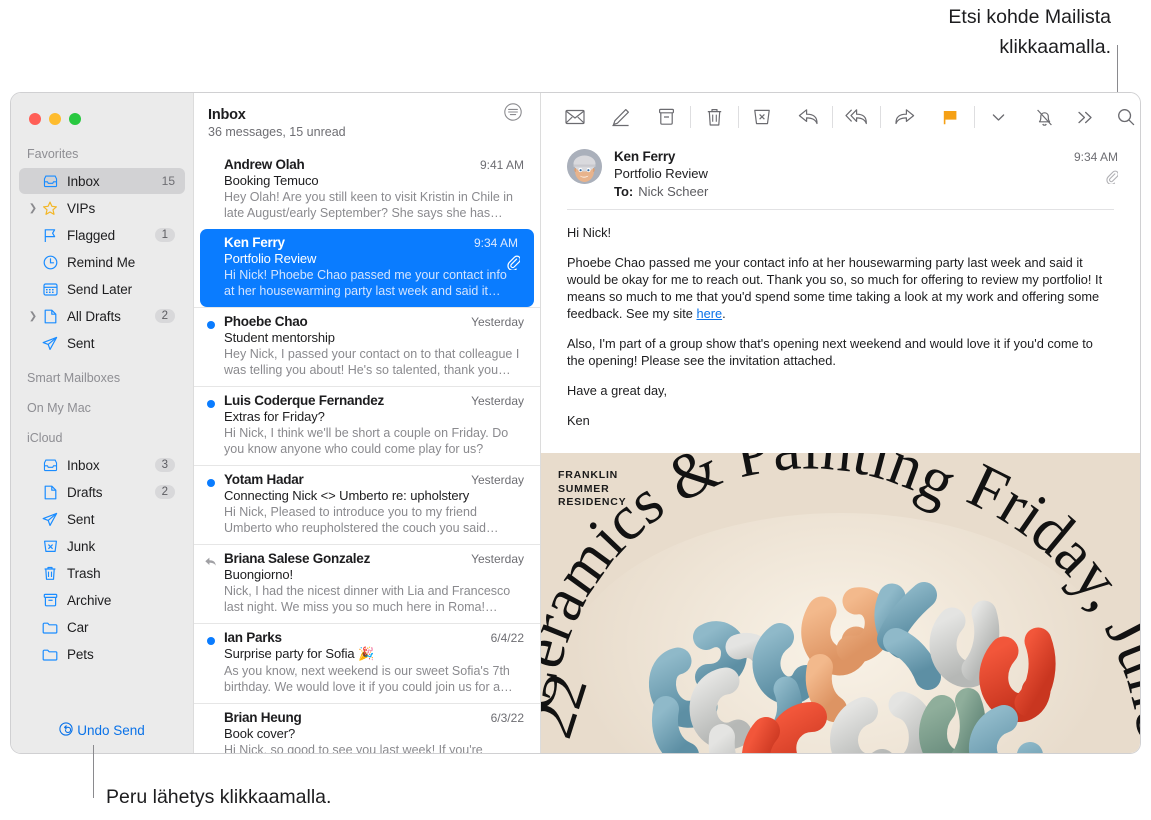  What do you see at coordinates (111, 730) in the screenshot?
I see `undo-send-label: Undo Send` at bounding box center [111, 730].